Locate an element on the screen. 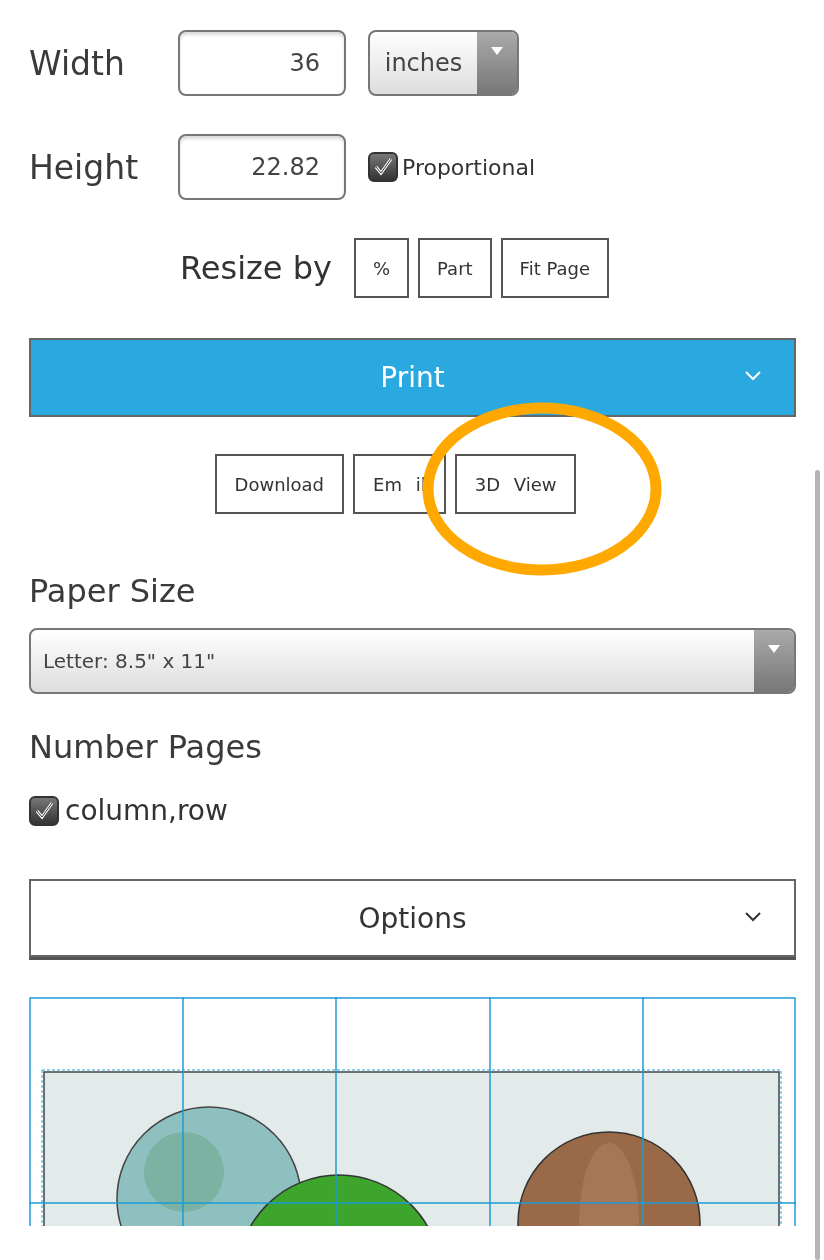  proportional-checkbox is located at coordinates (383, 167).